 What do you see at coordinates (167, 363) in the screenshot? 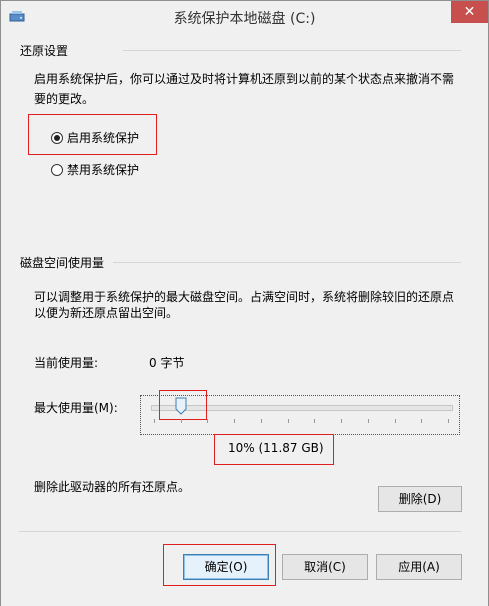
I see `current-usage-value: 0 字节` at bounding box center [167, 363].